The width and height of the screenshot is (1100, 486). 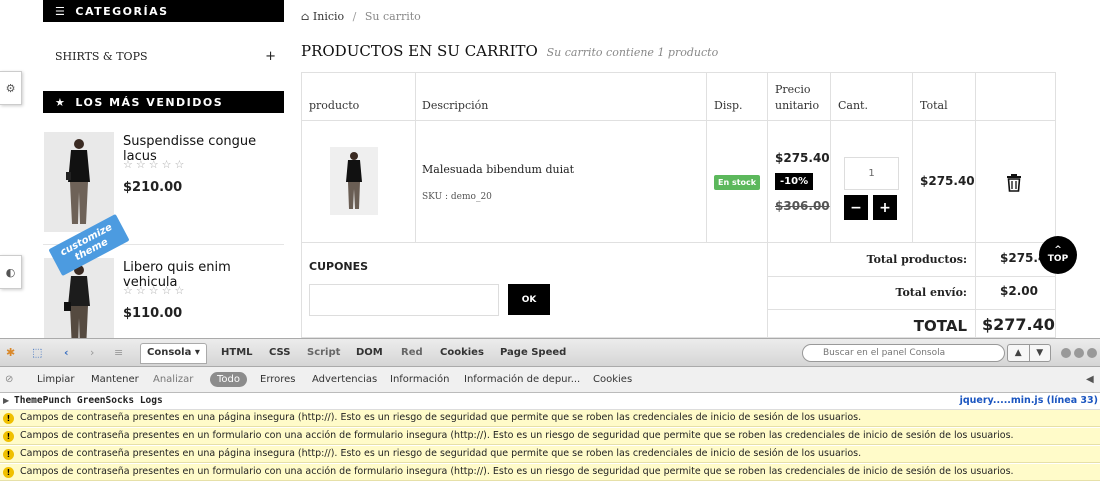 What do you see at coordinates (1018, 353) in the screenshot?
I see `chevron-up-icon: ▲` at bounding box center [1018, 353].